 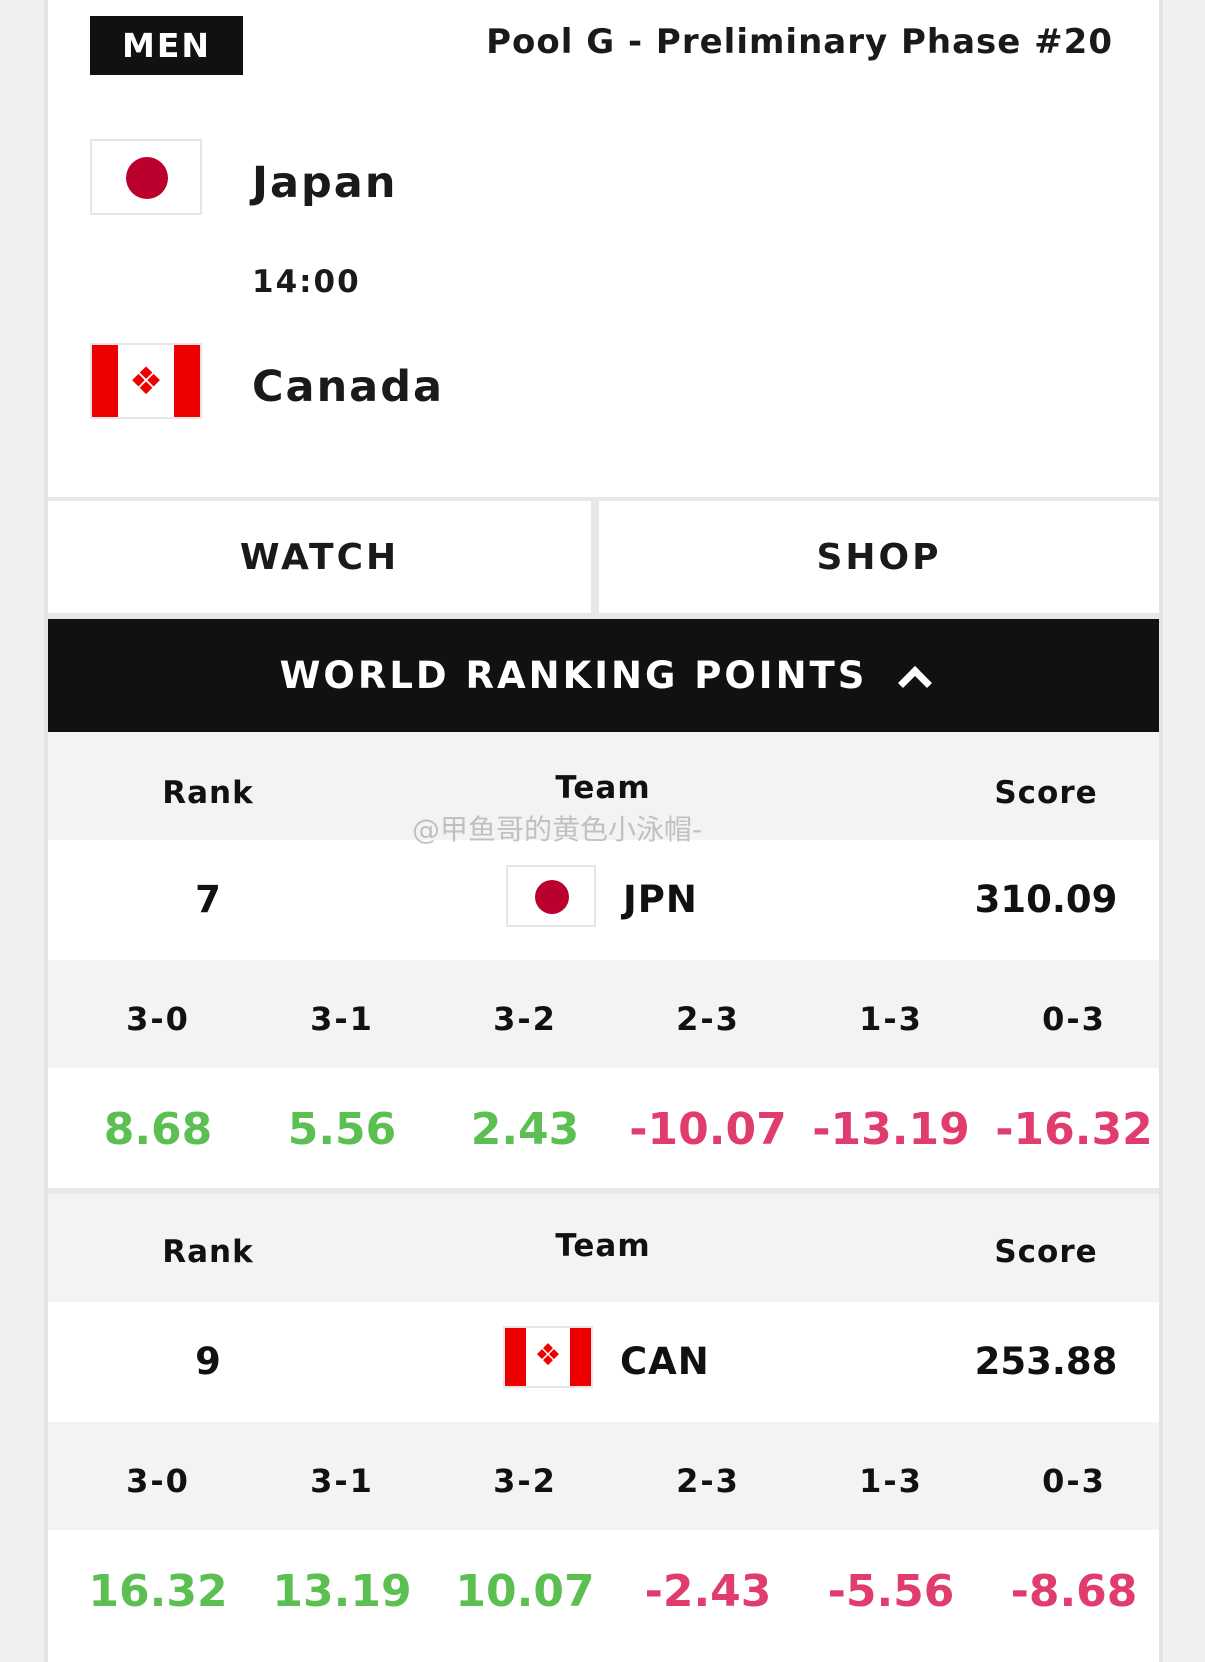 I want to click on home-team-name: Japan, so click(x=324, y=183).